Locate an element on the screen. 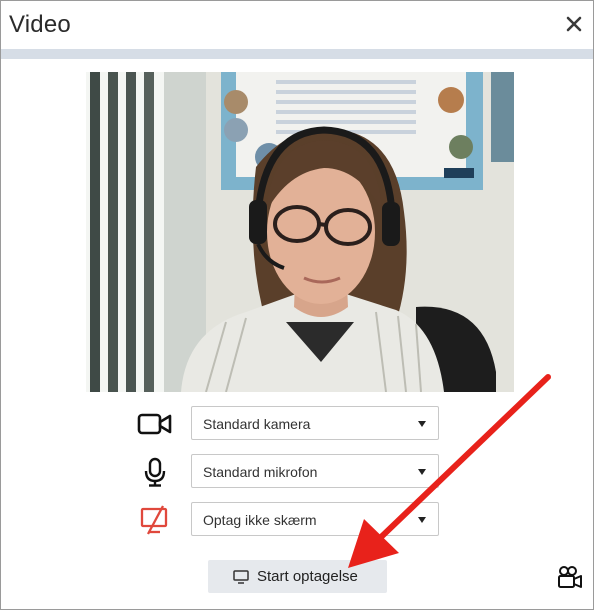 The width and height of the screenshot is (594, 610). start-recording-label: Start optagelse is located at coordinates (307, 576).